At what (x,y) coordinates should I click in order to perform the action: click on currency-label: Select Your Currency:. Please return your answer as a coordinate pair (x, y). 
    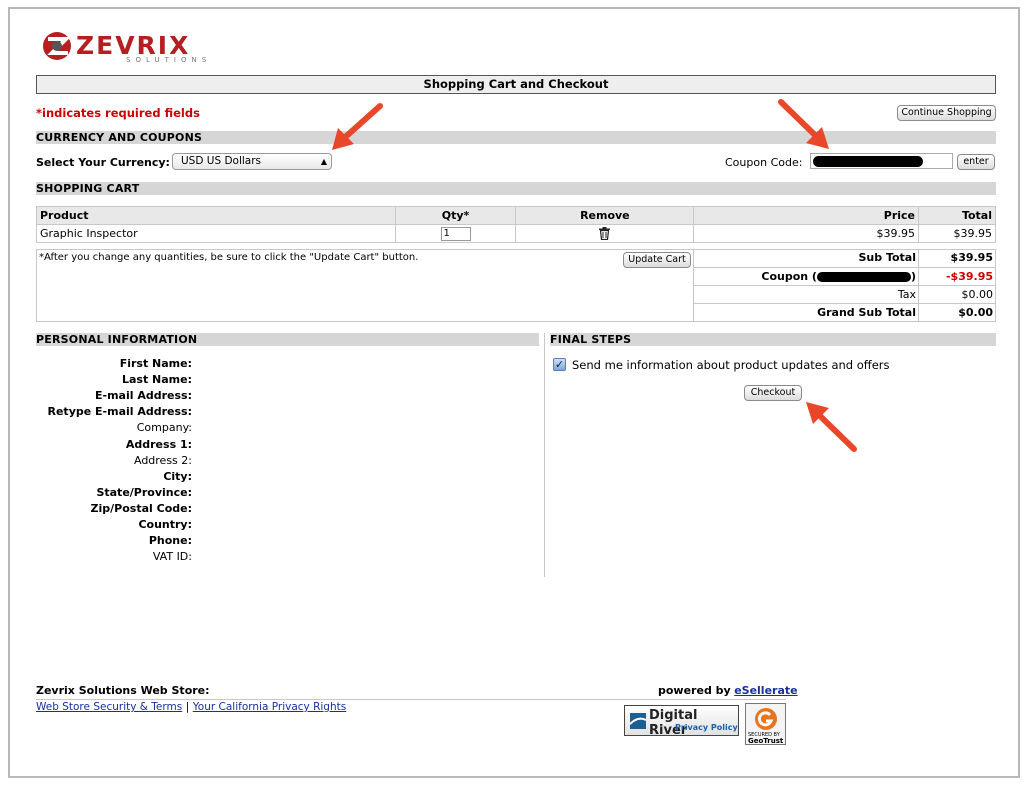
    Looking at the image, I should click on (103, 162).